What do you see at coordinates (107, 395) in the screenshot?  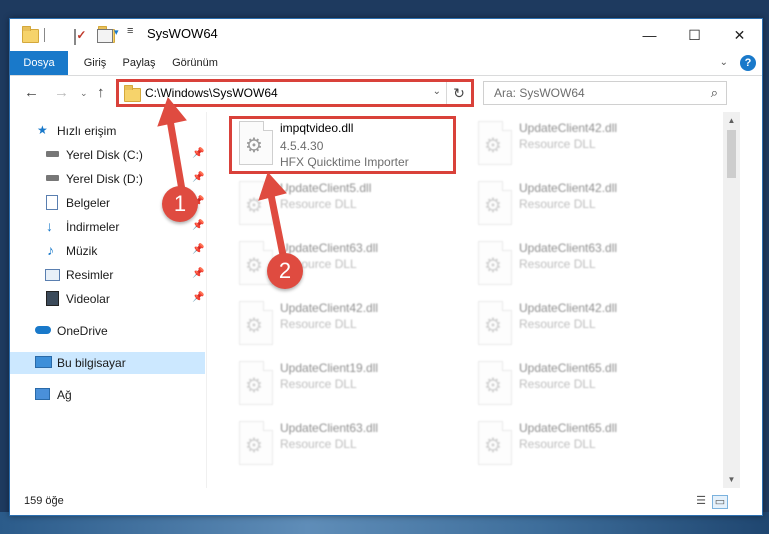 I see `sidebar-item-network: Ağ` at bounding box center [107, 395].